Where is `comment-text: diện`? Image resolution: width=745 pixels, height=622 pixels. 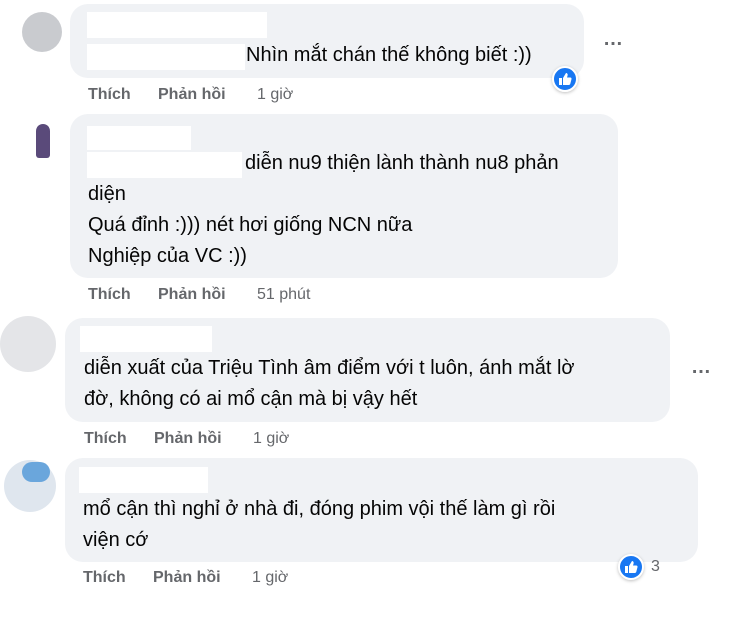 comment-text: diện is located at coordinates (107, 194).